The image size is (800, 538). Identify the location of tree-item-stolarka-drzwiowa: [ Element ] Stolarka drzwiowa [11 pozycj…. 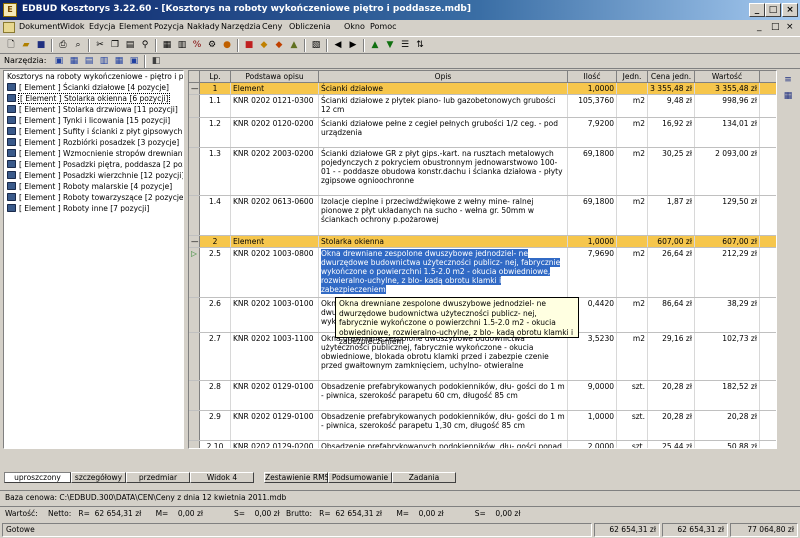
(93, 110).